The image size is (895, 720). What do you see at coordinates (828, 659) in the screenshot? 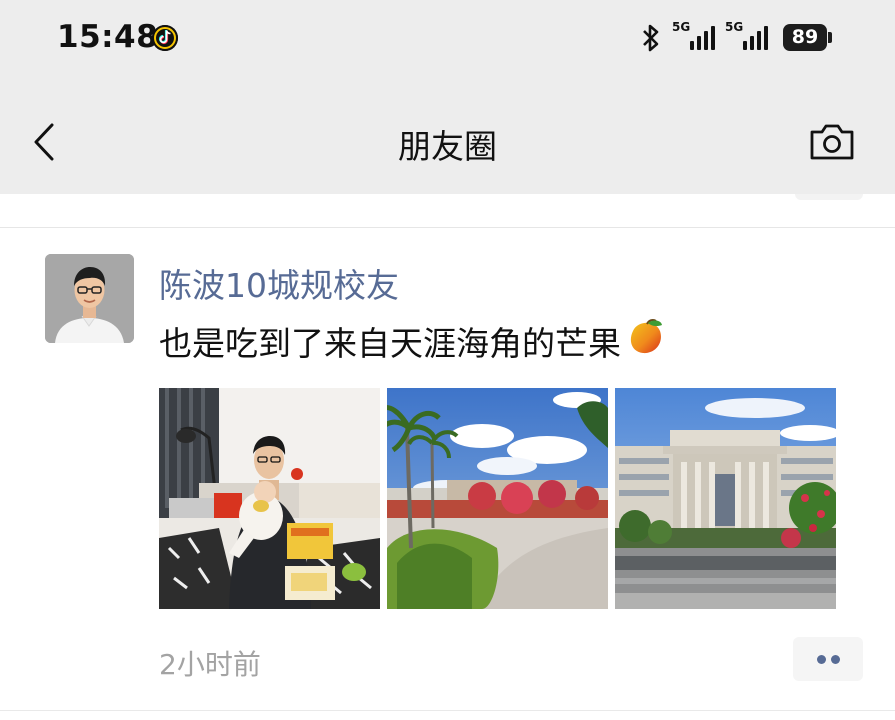
I see `more-dots-icon` at bounding box center [828, 659].